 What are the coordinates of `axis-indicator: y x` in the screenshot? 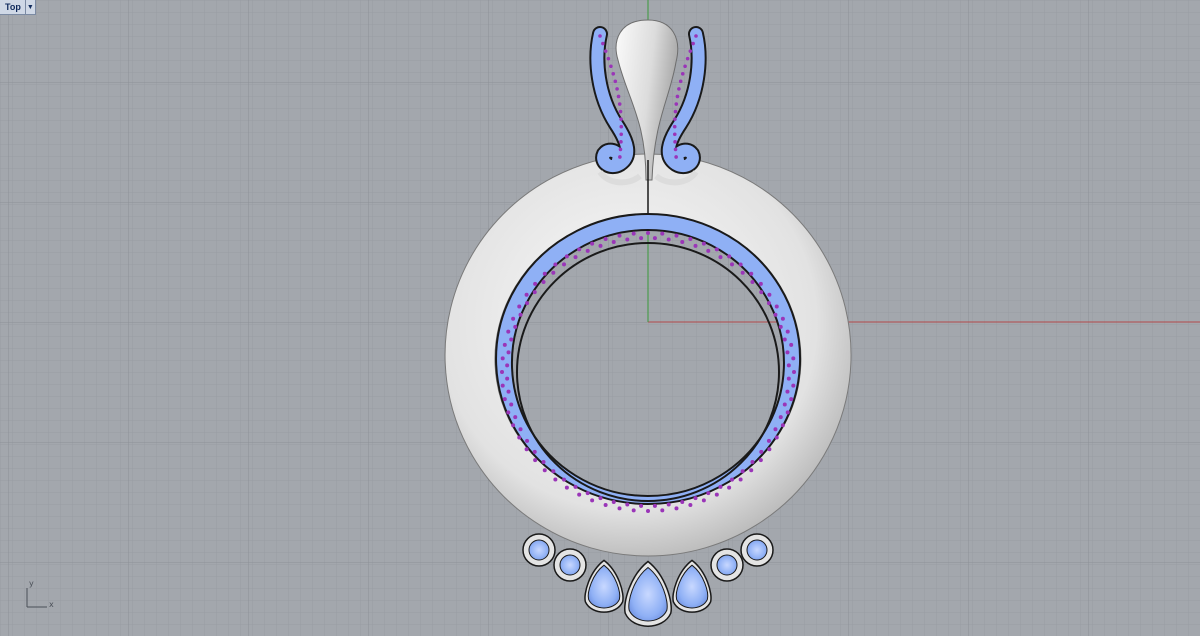 It's located at (40, 596).